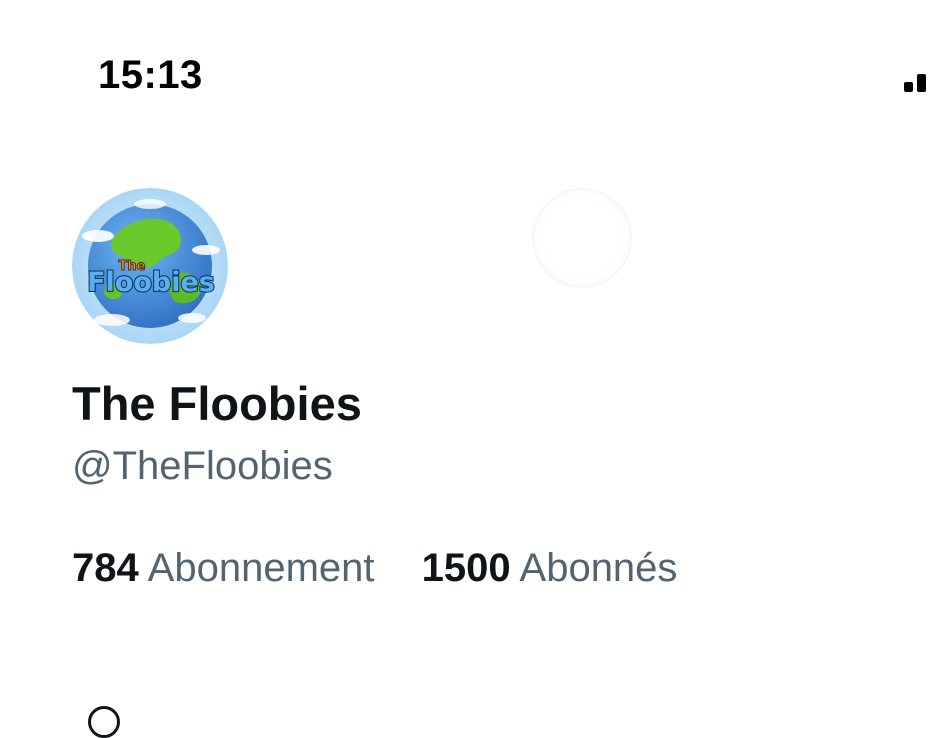  What do you see at coordinates (598, 568) in the screenshot?
I see `followers-label: Abonnés` at bounding box center [598, 568].